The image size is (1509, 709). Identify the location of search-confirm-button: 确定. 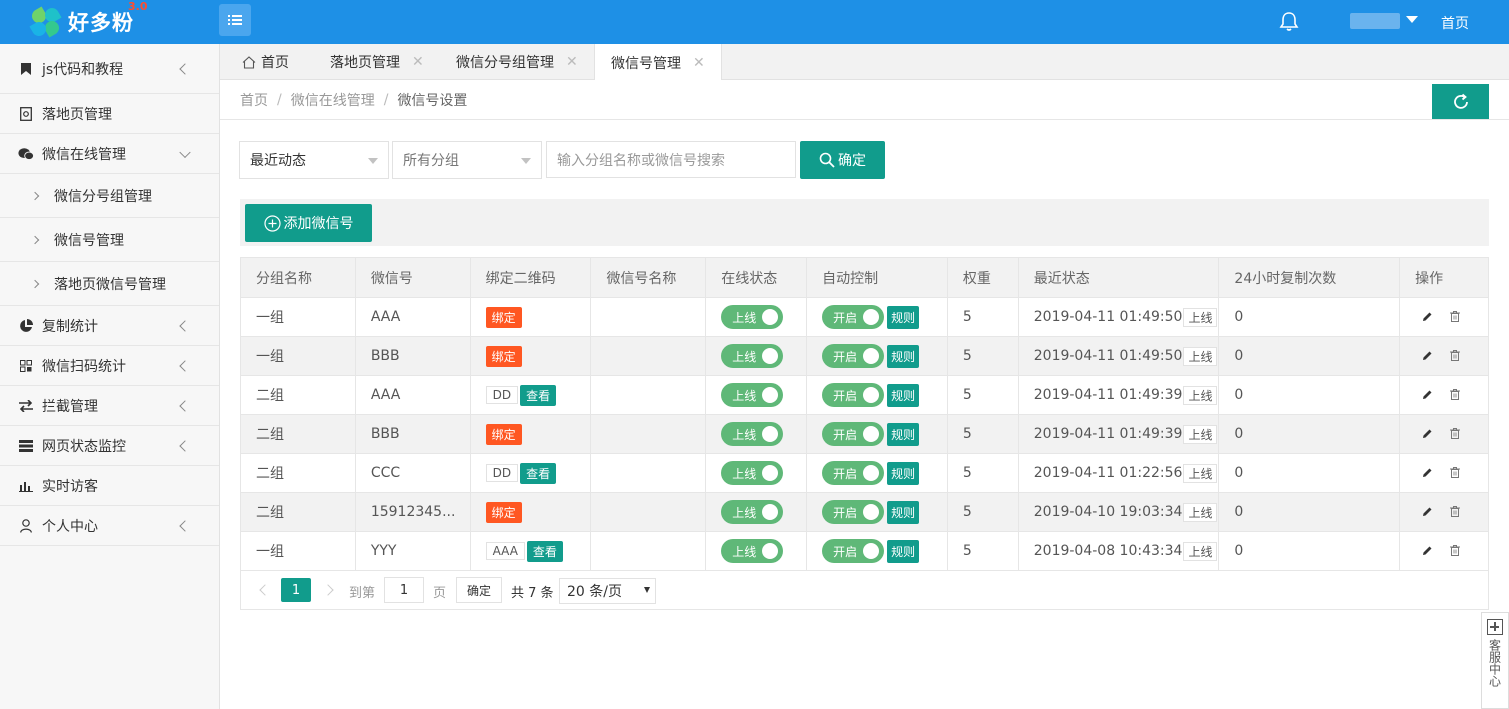
(842, 160).